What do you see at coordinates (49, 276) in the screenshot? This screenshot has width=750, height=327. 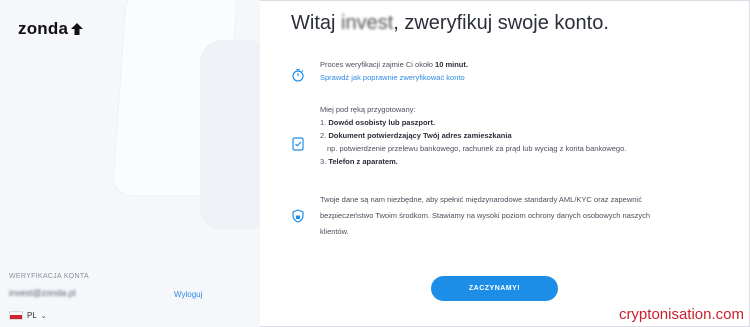 I see `account-section-label: WERYFIKACJA KONTA` at bounding box center [49, 276].